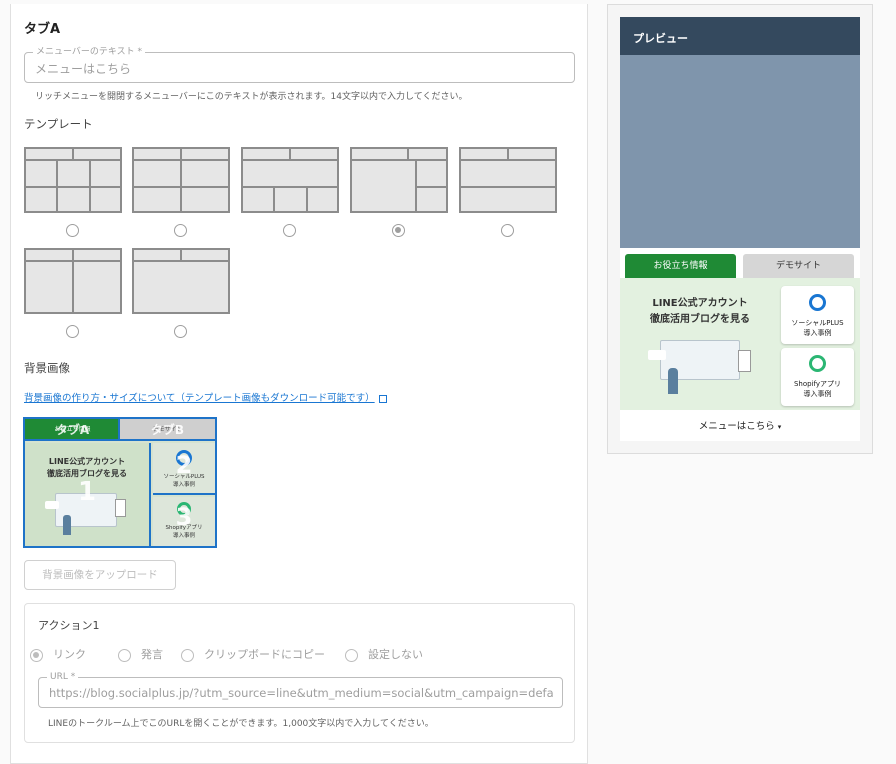 The height and width of the screenshot is (764, 896). What do you see at coordinates (798, 266) in the screenshot?
I see `preview-tab-inactive: デモサイト` at bounding box center [798, 266].